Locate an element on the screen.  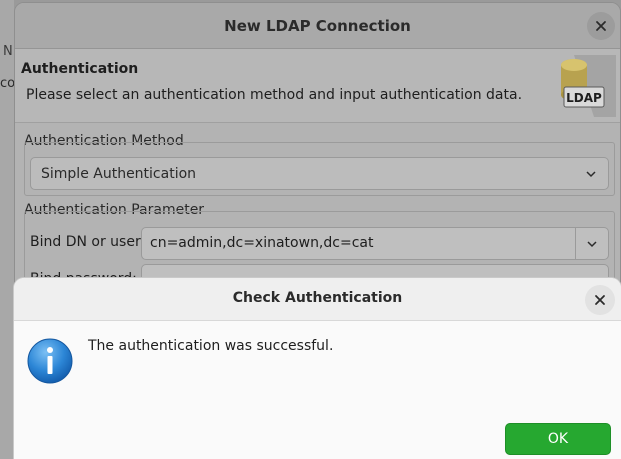
dialog-titlebar: Check Authentication is located at coordinates (317, 299).